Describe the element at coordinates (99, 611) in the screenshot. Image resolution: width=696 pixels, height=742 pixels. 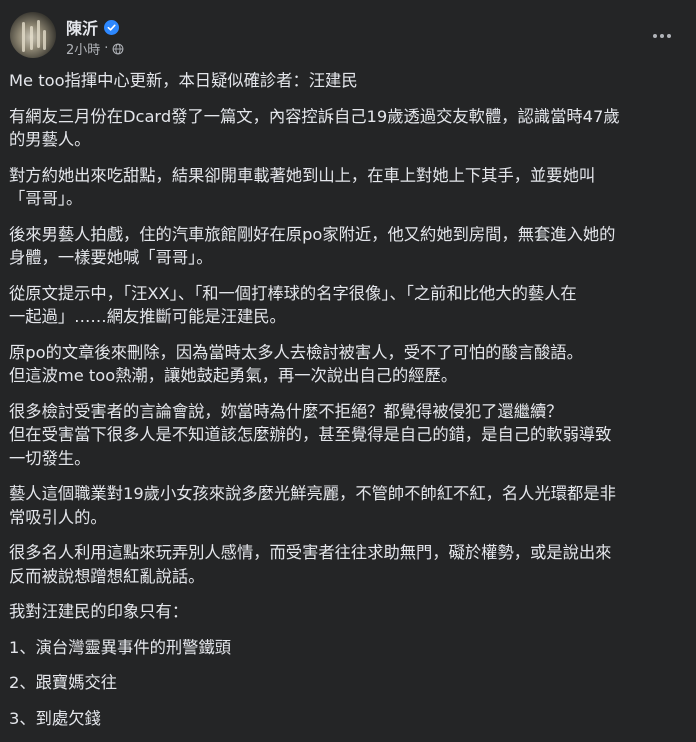
I see `post-paragraph: 我對汪建民的印象只有：` at that location.